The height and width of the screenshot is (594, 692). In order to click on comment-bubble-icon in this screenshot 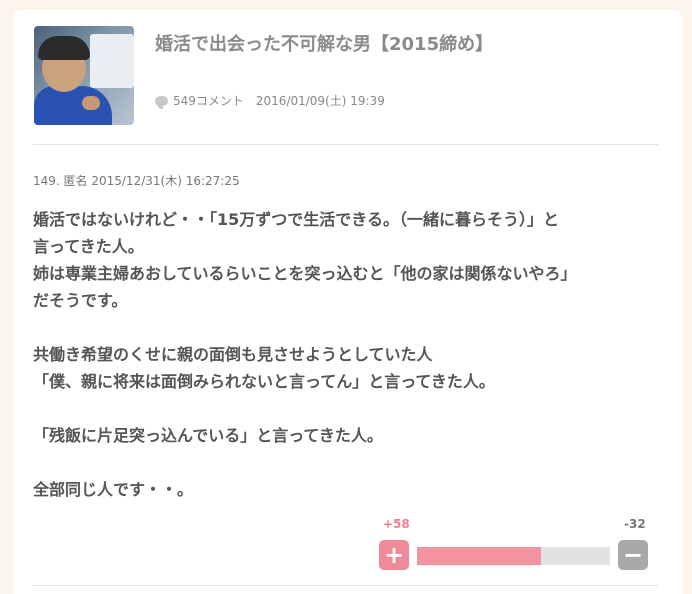, I will do `click(161, 102)`.